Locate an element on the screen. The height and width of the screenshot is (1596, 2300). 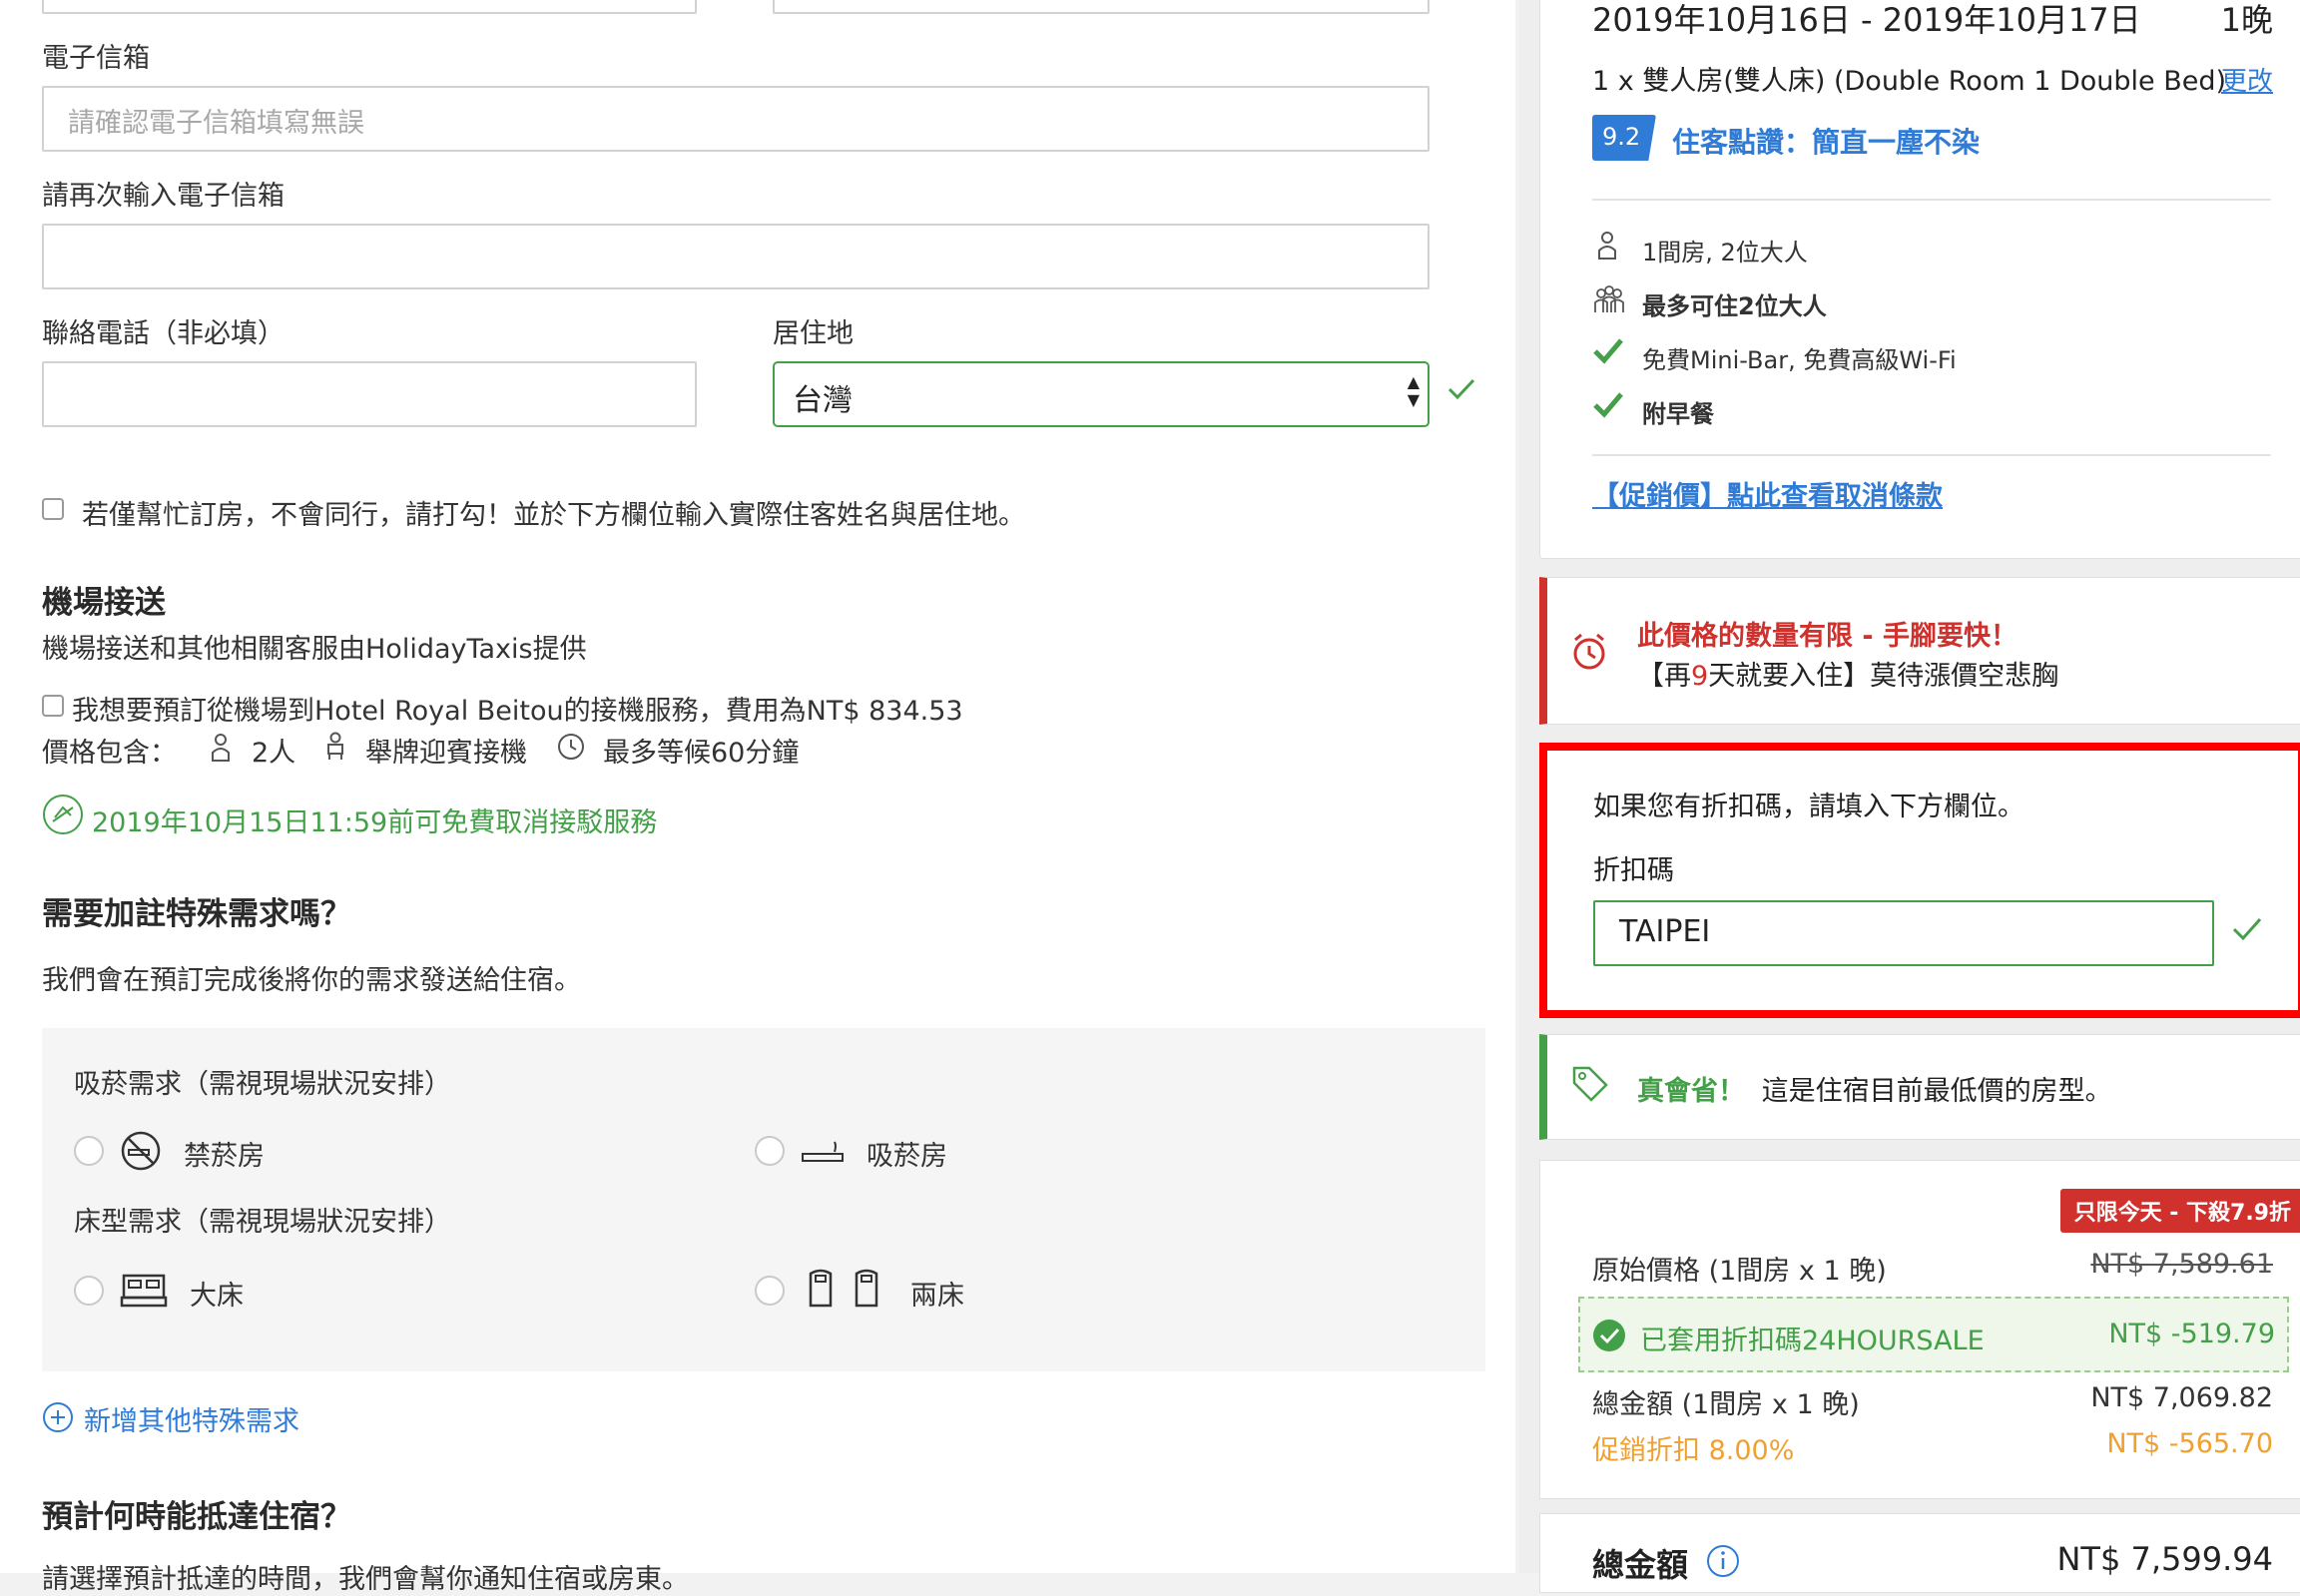
sign-holder-icon is located at coordinates (335, 746).